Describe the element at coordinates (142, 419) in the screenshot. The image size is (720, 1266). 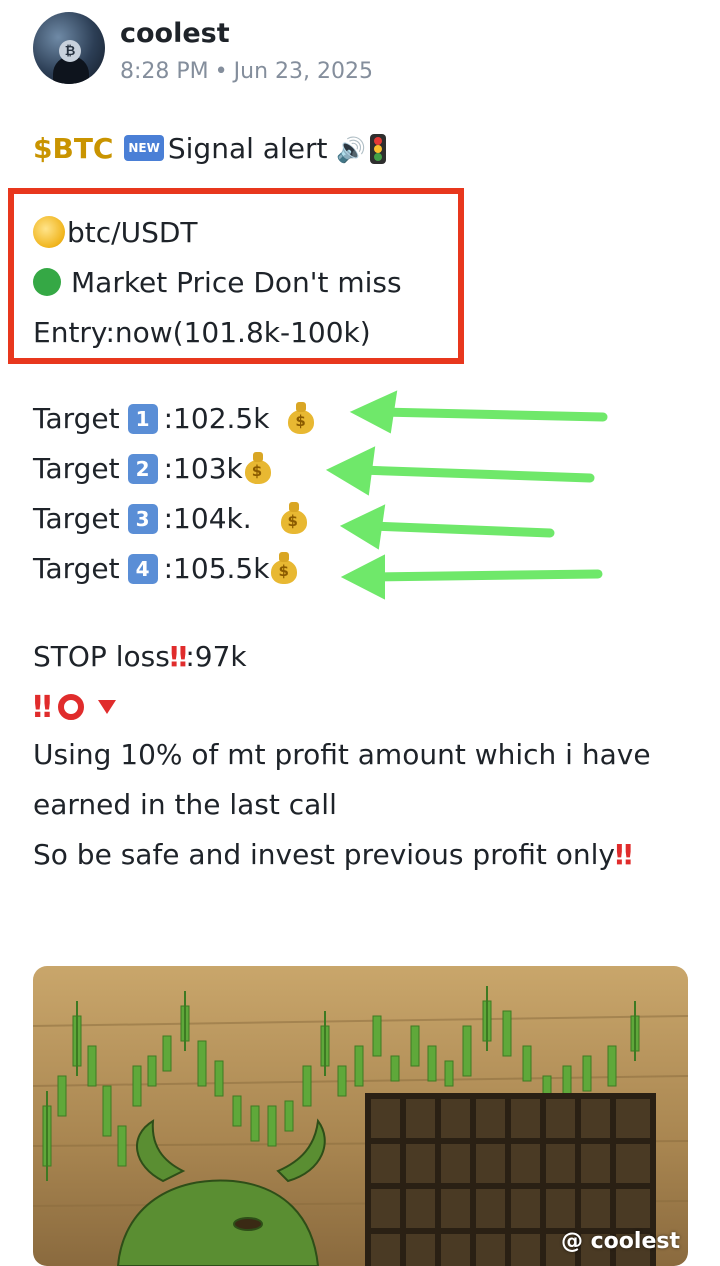
I see `keycap-1-icon: 1` at that location.